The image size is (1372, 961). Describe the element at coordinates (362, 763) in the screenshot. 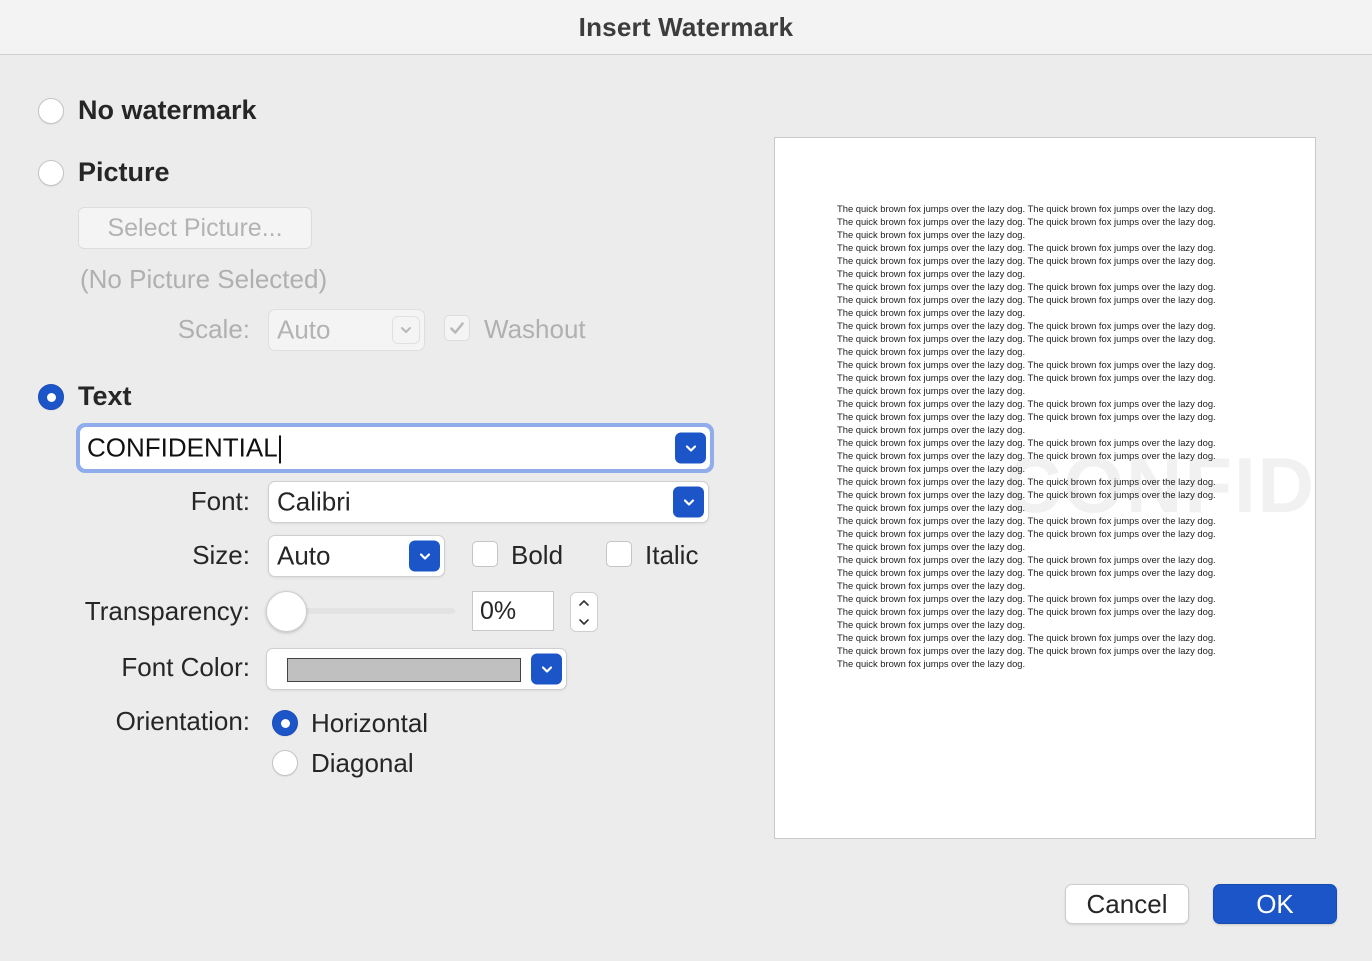

I see `diagonal-label: Diagonal` at that location.